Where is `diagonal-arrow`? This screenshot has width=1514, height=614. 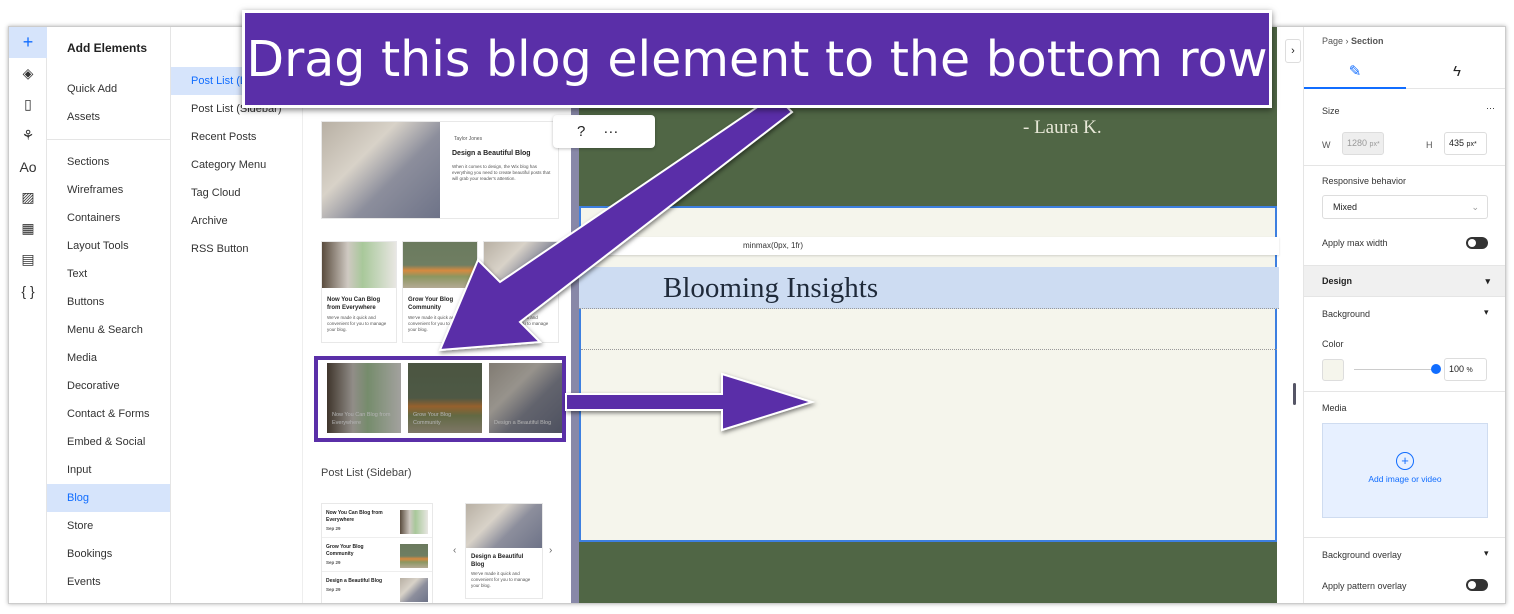 diagonal-arrow is located at coordinates (616, 222).